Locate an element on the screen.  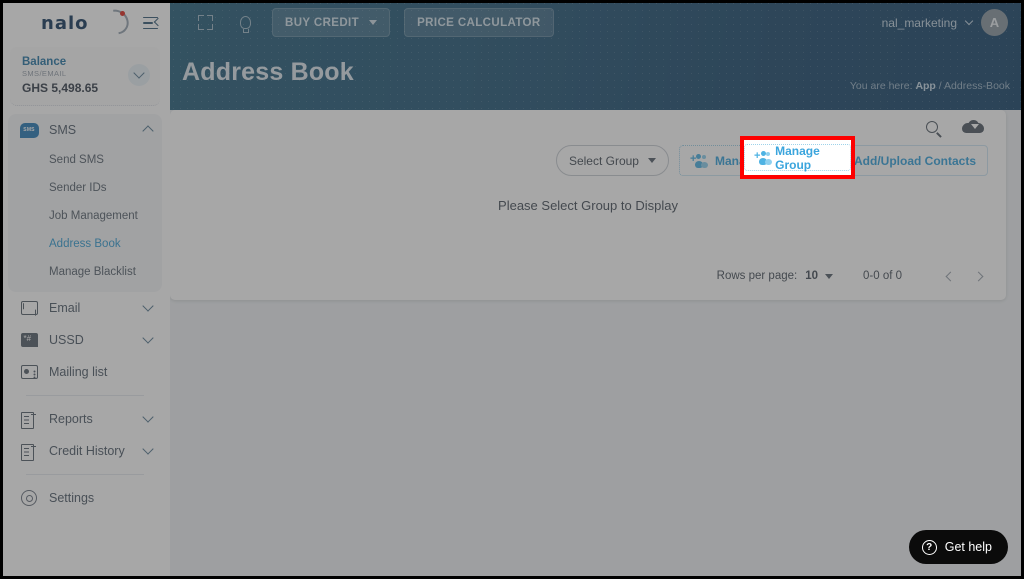
sidebar-item-job-management: Job Management is located at coordinates (85, 216).